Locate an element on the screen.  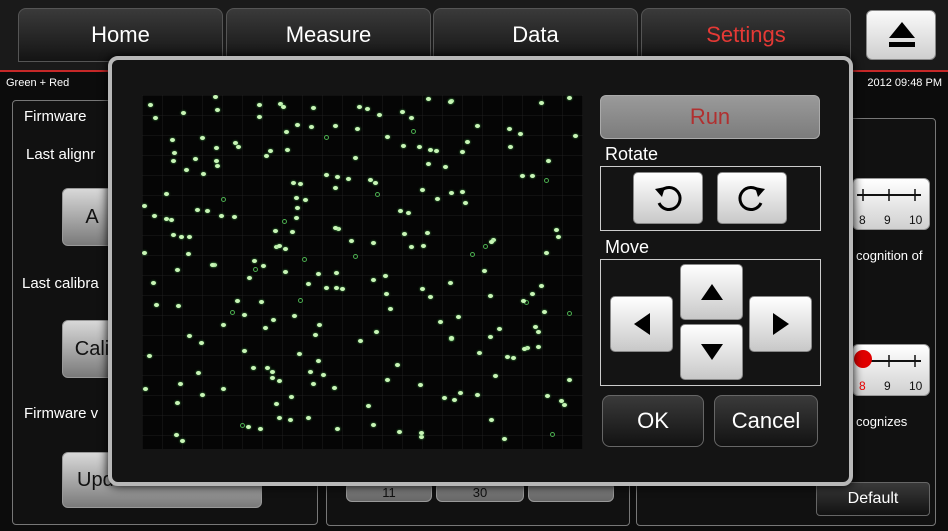
tab-data: Data is located at coordinates (535, 35).